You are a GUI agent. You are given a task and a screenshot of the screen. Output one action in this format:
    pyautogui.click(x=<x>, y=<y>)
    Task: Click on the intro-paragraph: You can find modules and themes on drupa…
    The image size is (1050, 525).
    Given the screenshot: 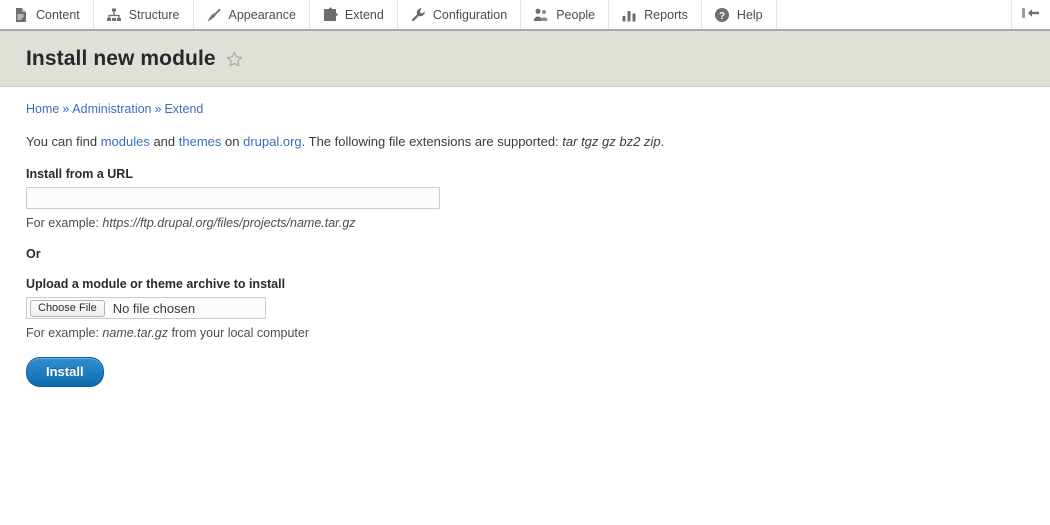 What is the action you would take?
    pyautogui.click(x=525, y=142)
    